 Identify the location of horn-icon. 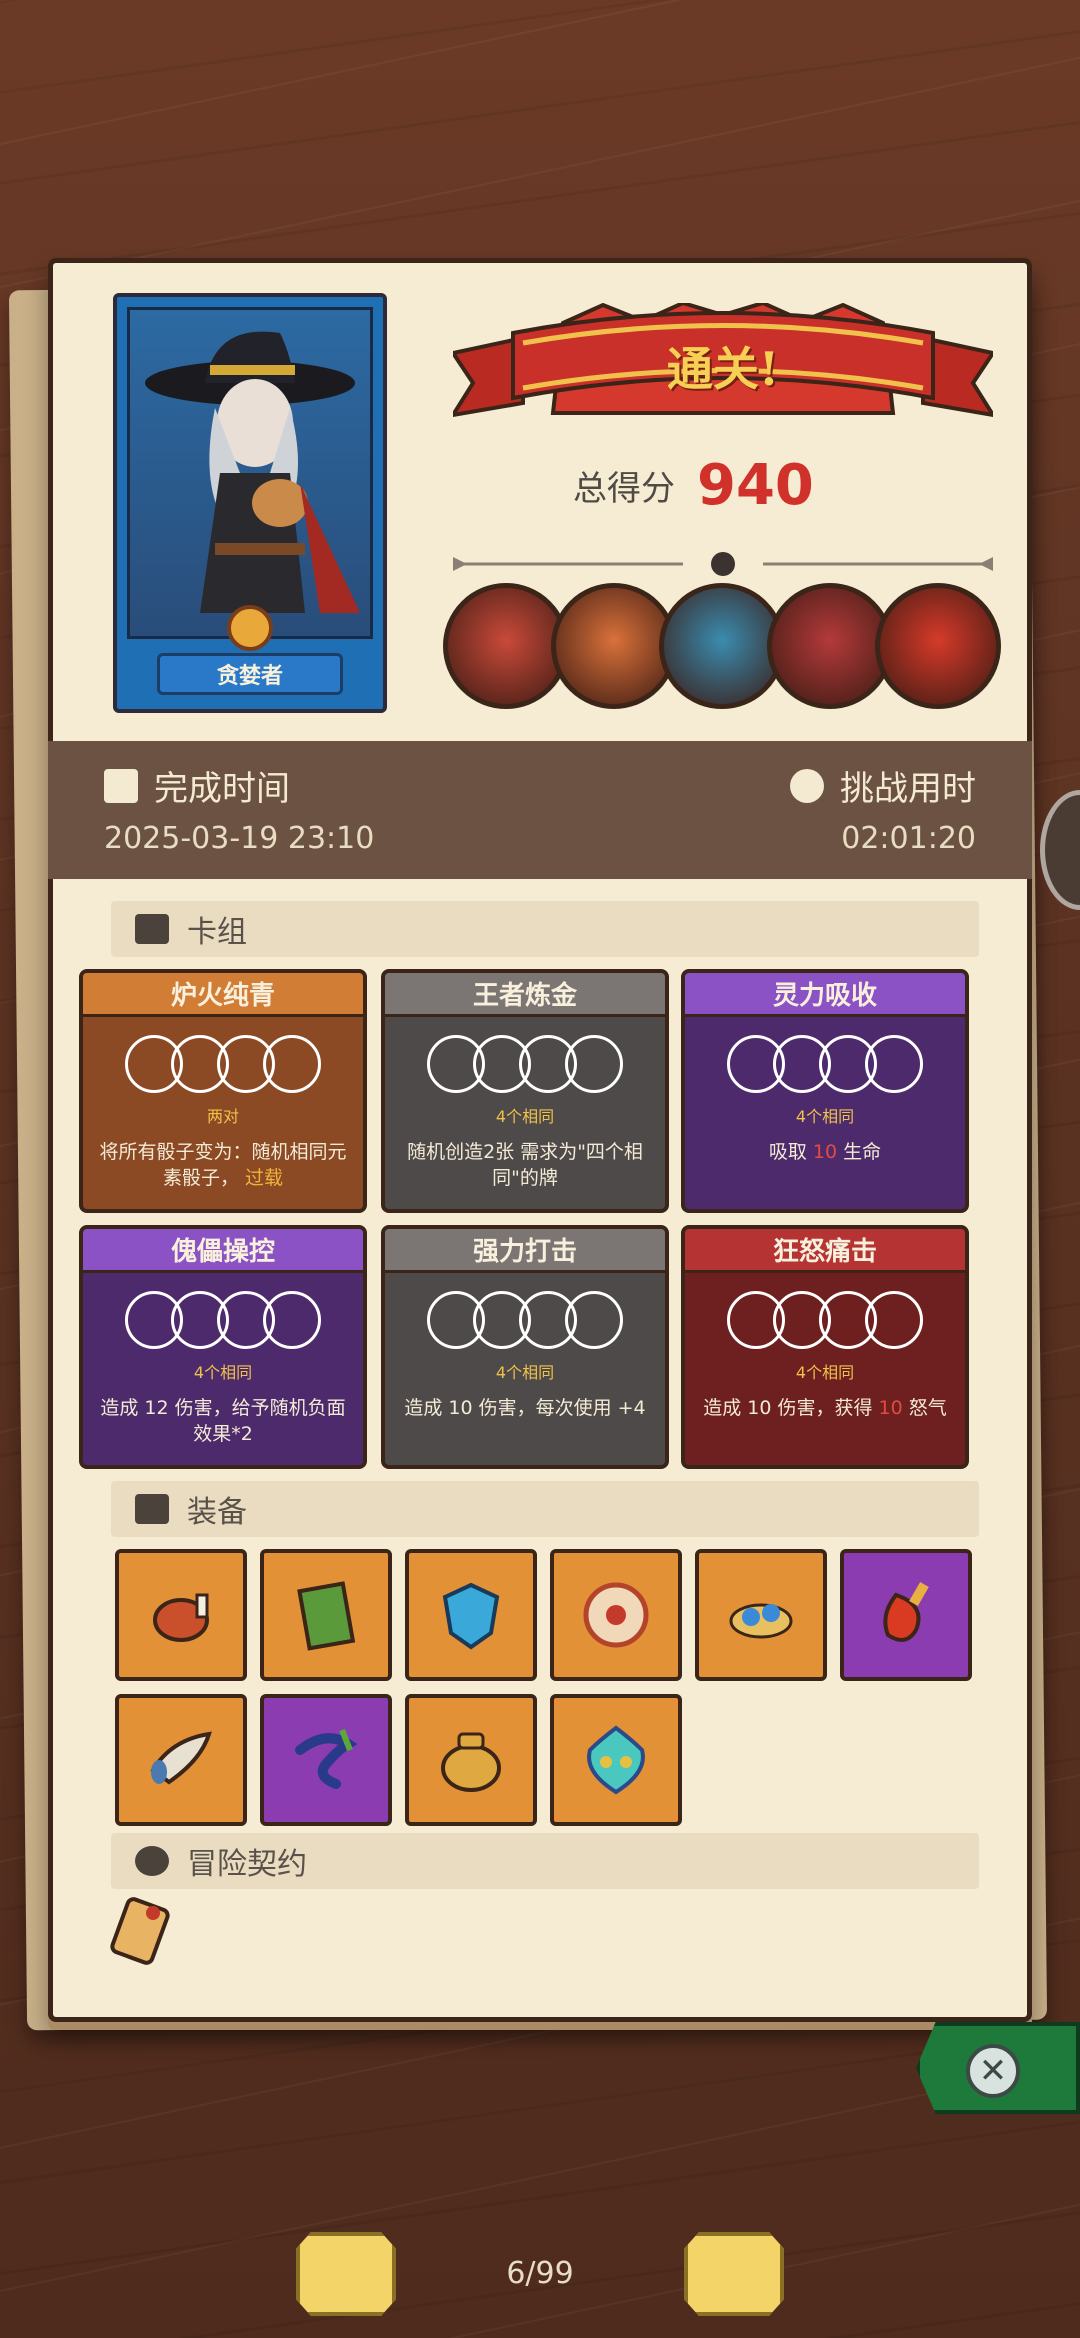
(181, 1758).